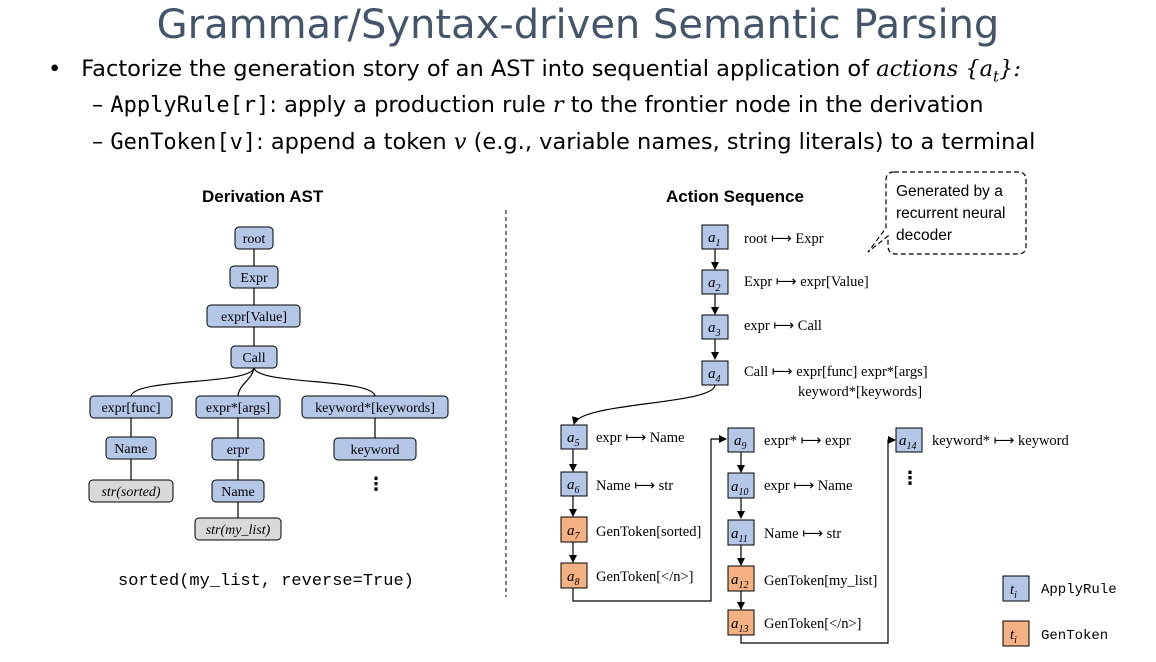 Image resolution: width=1156 pixels, height=662 pixels. What do you see at coordinates (130, 408) in the screenshot?
I see `ast-node-func-label: expr[func]` at bounding box center [130, 408].